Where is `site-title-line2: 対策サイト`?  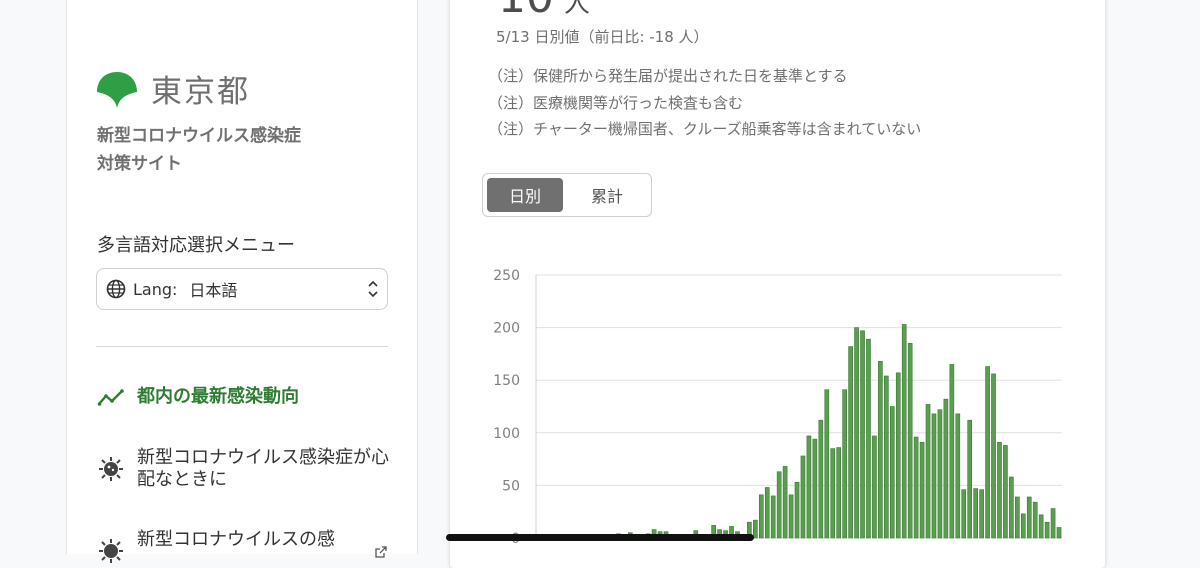 site-title-line2: 対策サイト is located at coordinates (139, 164).